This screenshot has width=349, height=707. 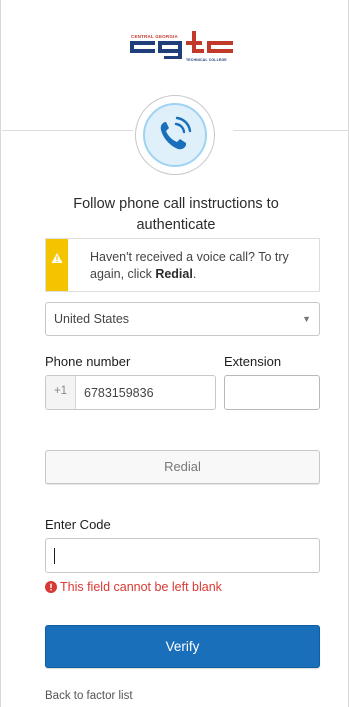 What do you see at coordinates (272, 392) in the screenshot?
I see `extension-field` at bounding box center [272, 392].